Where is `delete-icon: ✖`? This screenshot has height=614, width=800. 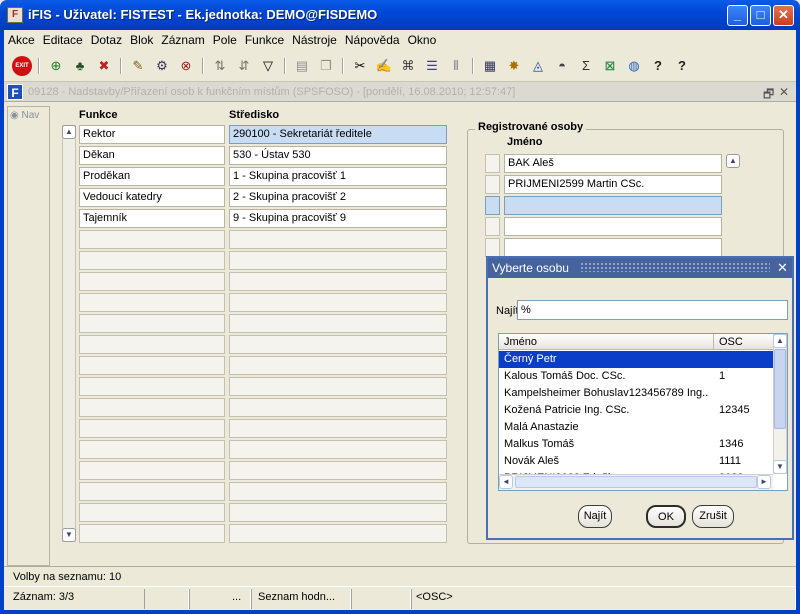 delete-icon: ✖ is located at coordinates (104, 66).